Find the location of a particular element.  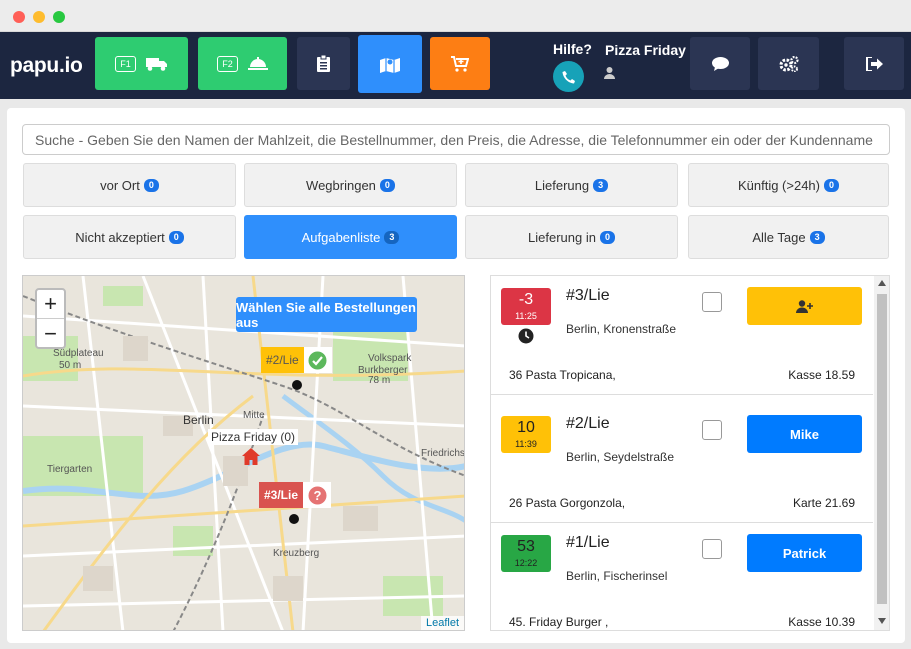

map-label-friedrichshain: Friedrichsh is located at coordinates (443, 453).